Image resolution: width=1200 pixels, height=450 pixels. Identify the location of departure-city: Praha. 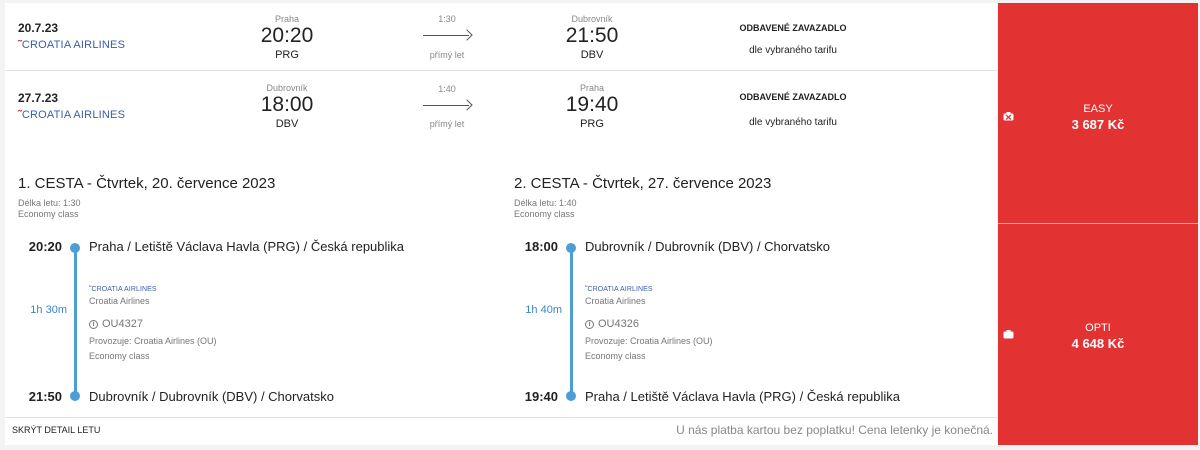
(287, 19).